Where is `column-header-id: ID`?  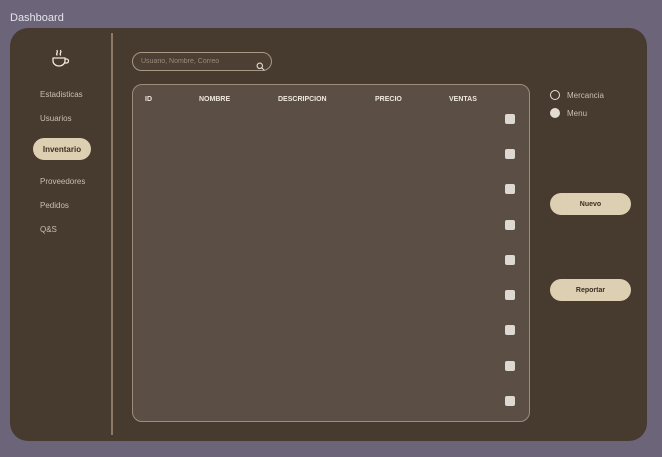
column-header-id: ID is located at coordinates (148, 99).